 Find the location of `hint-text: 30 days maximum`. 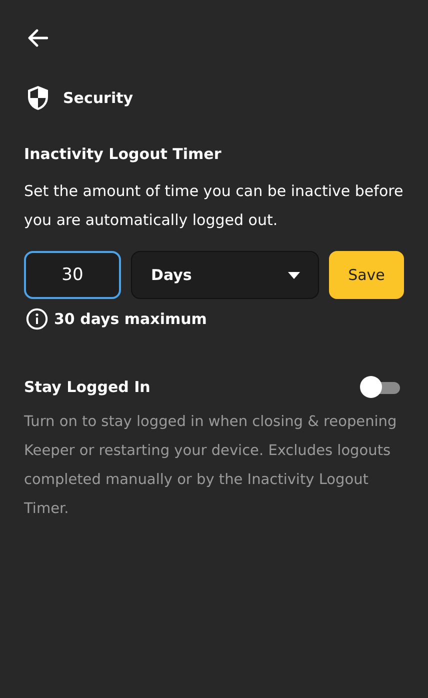

hint-text: 30 days maximum is located at coordinates (130, 319).